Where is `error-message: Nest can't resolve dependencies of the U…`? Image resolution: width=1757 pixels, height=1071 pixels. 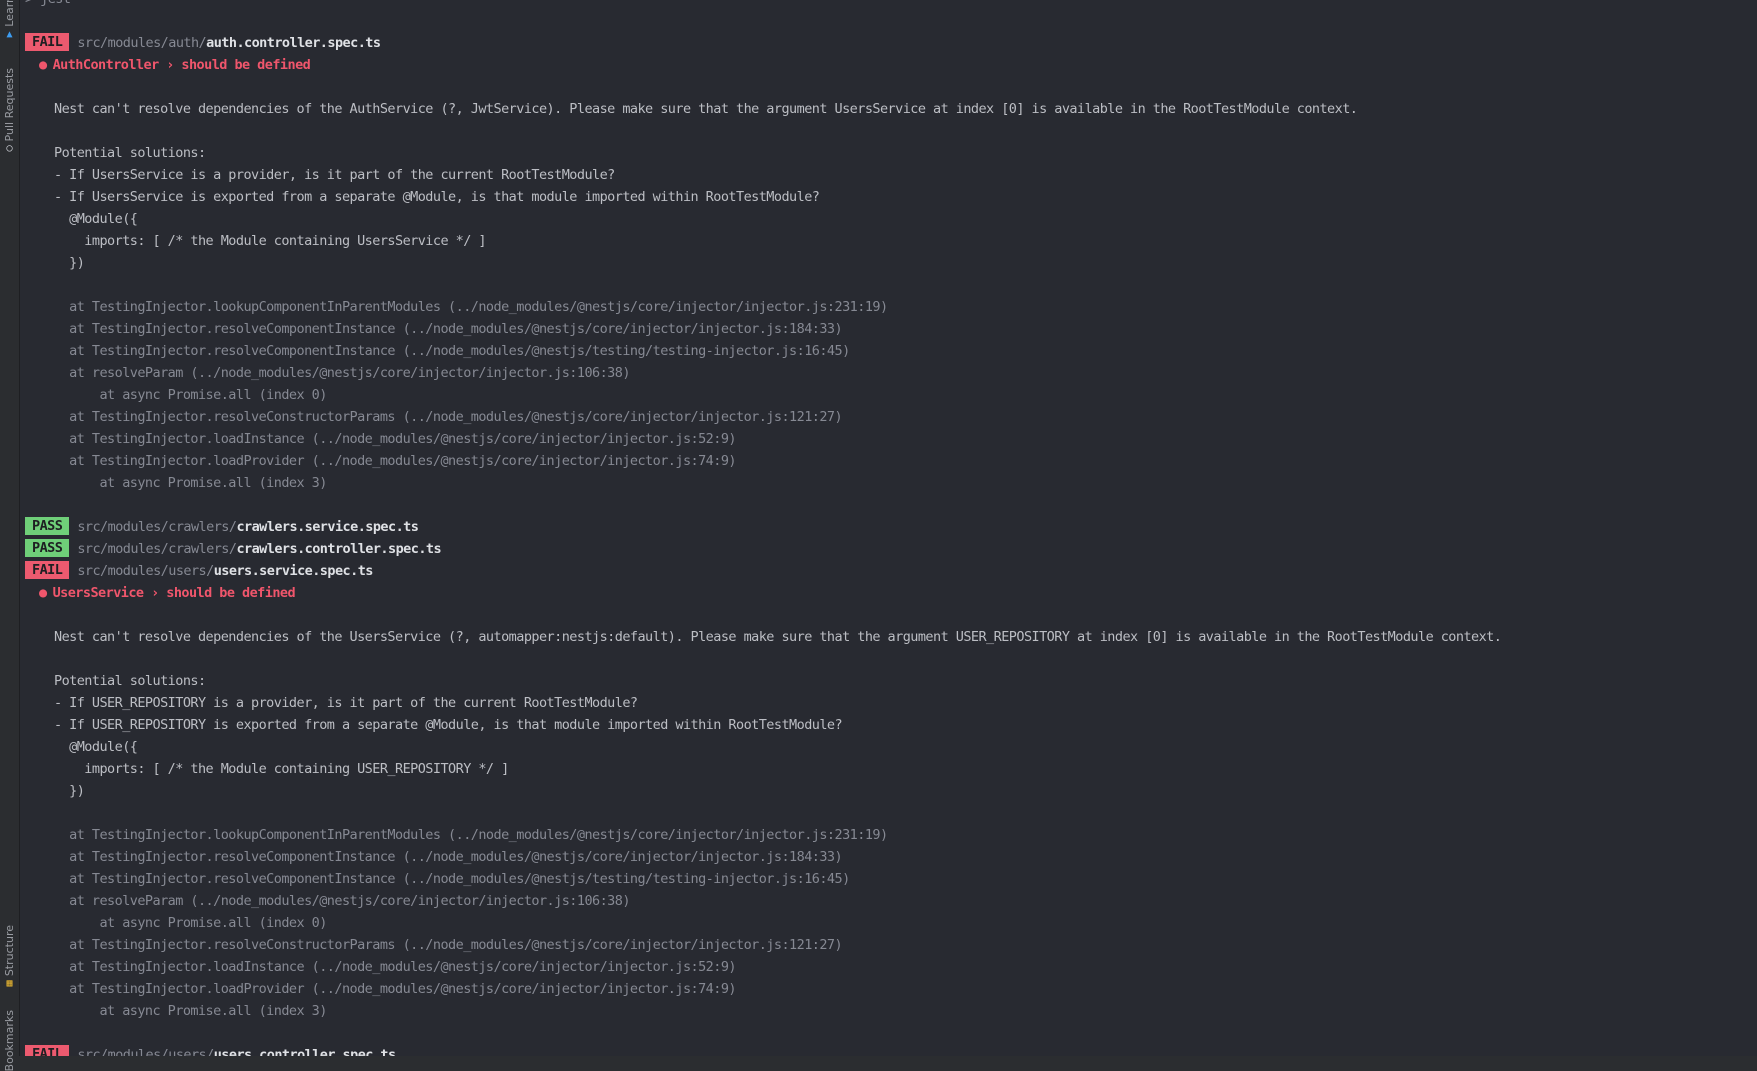 error-message: Nest can't resolve dependencies of the U… is located at coordinates (778, 637).